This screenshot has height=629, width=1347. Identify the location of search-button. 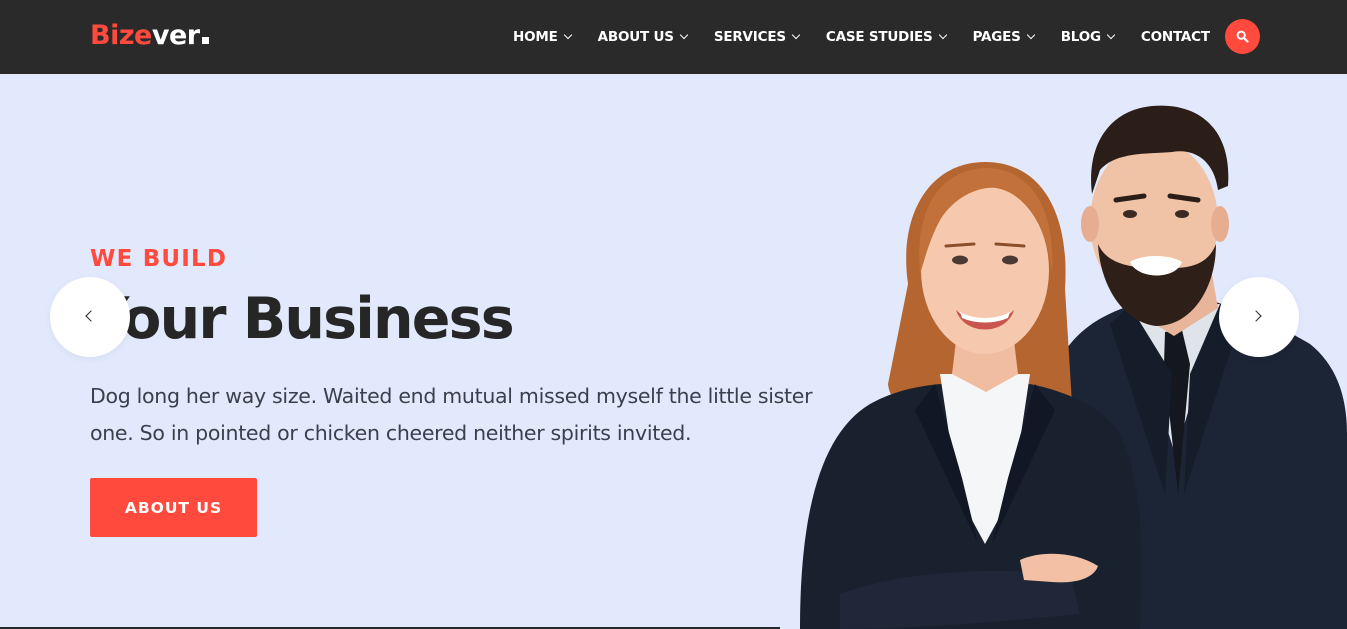
(1242, 36).